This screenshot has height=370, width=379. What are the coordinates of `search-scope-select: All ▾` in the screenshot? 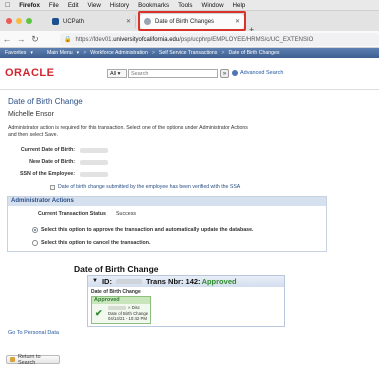 It's located at (117, 73).